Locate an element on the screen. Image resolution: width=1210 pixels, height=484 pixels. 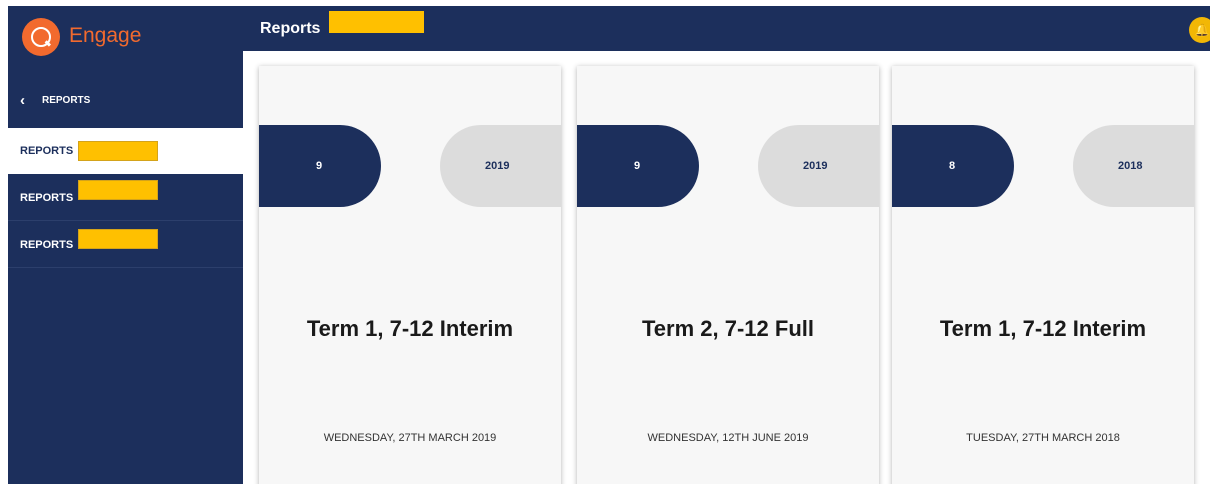
sidebar-item-reports-1: REPORTS is located at coordinates (125, 151).